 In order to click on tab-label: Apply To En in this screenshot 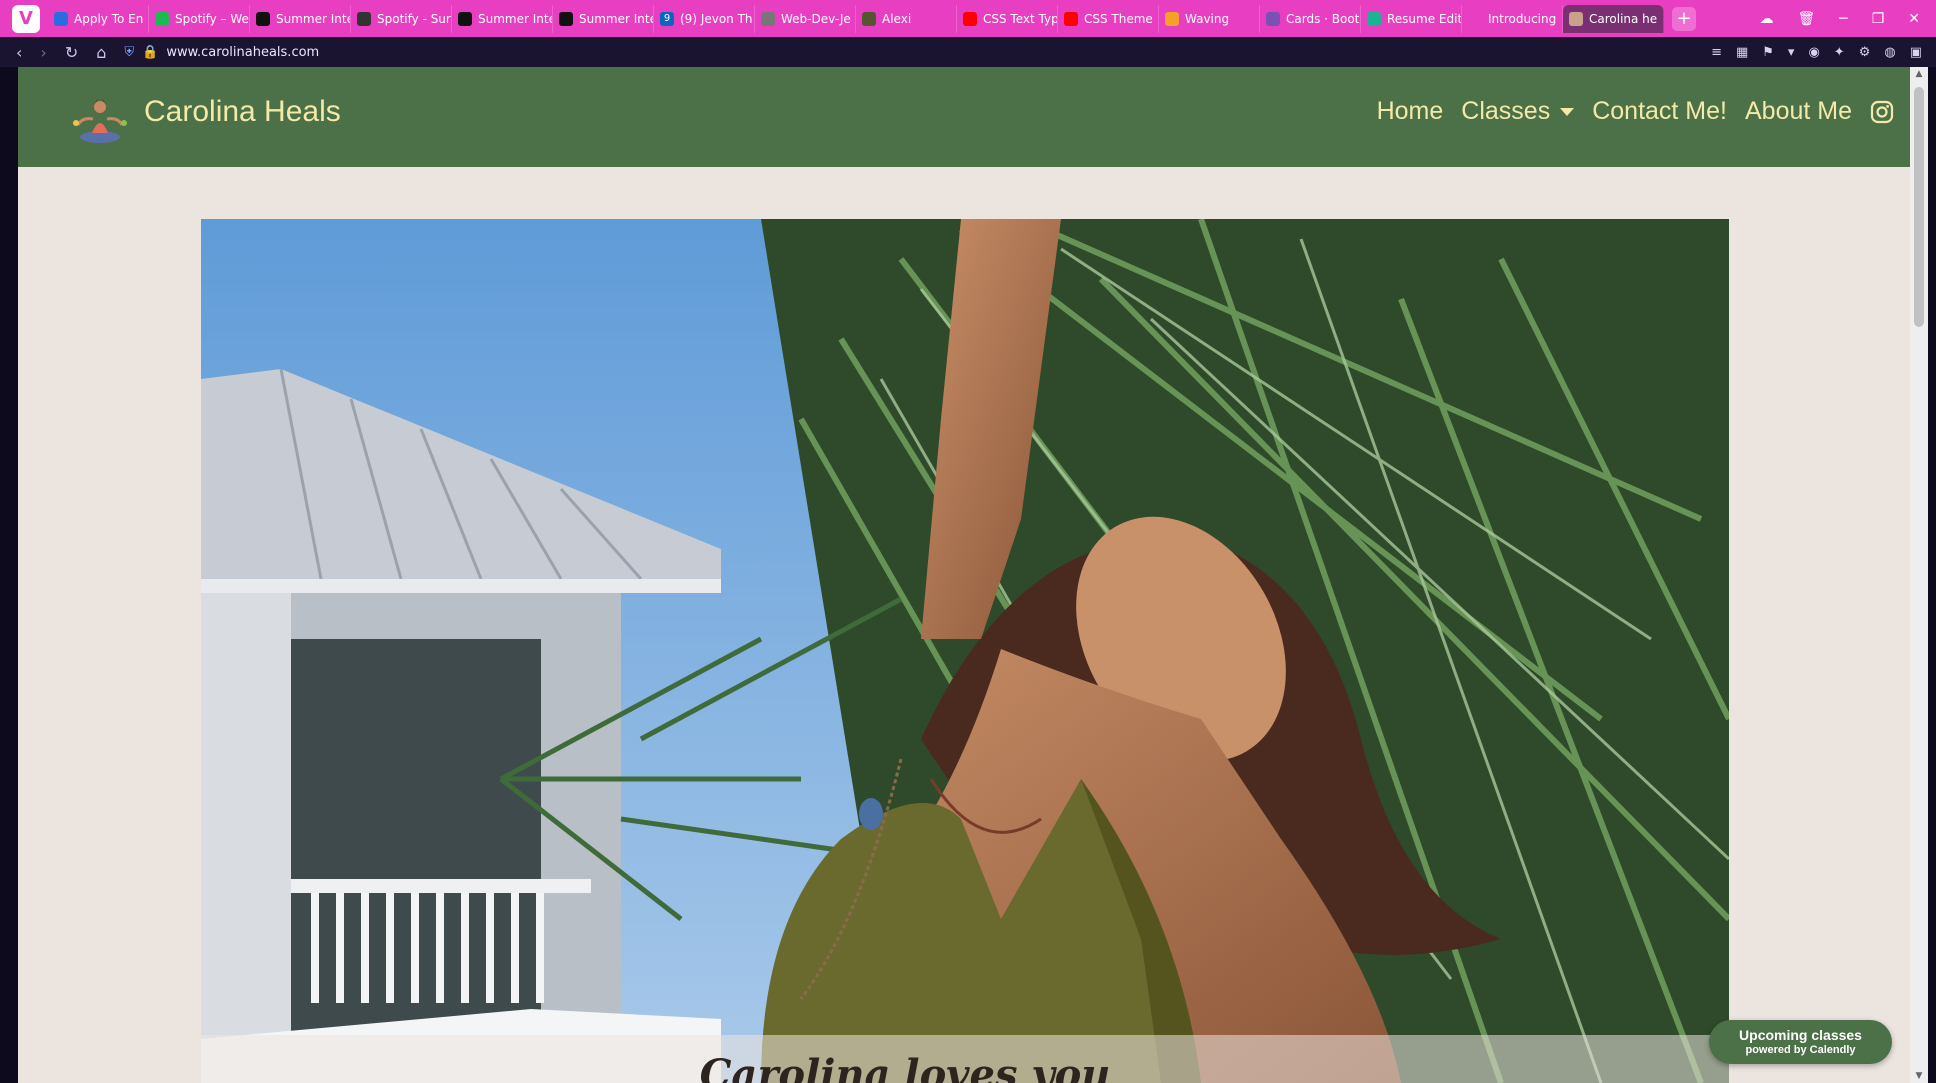, I will do `click(109, 18)`.